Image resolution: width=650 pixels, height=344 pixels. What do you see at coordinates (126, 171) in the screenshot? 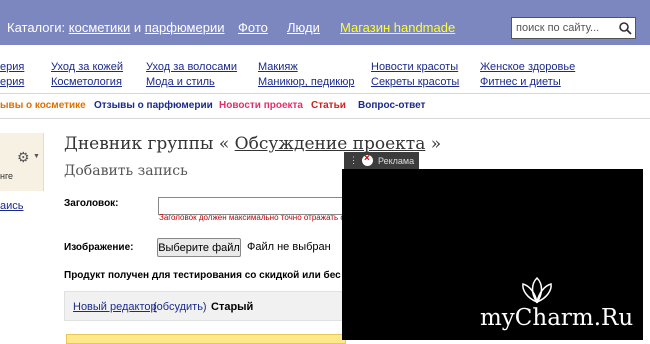
I see `section-subtitle: Добавить запись` at bounding box center [126, 171].